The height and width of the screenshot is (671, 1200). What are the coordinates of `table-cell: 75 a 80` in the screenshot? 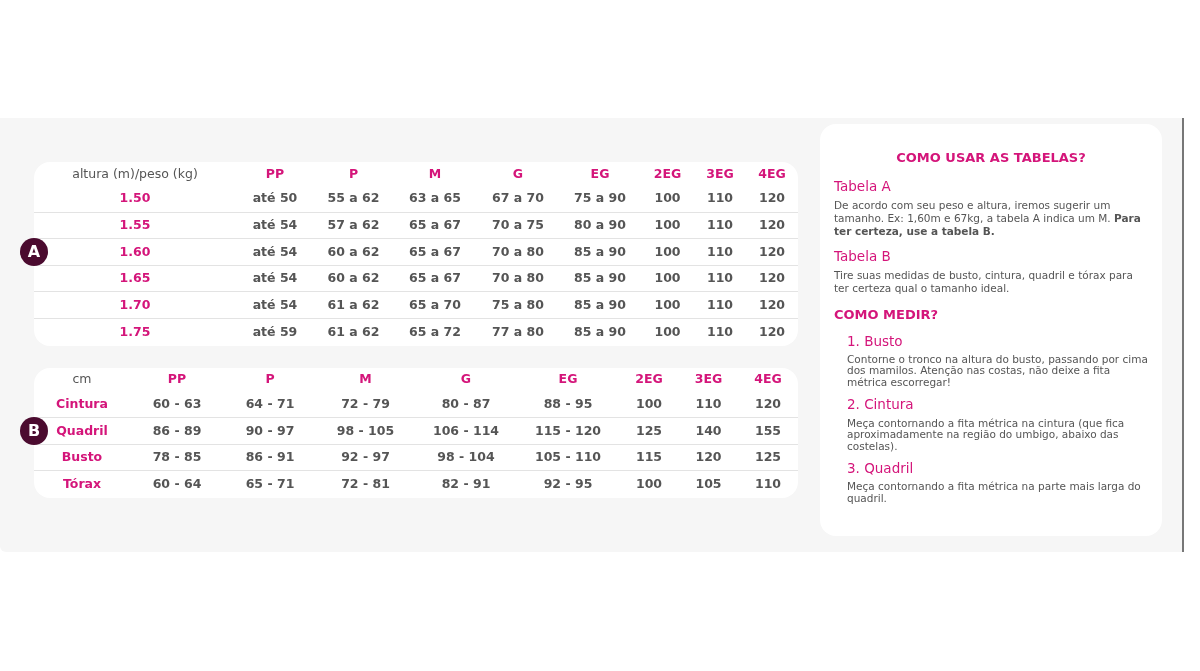 It's located at (518, 305).